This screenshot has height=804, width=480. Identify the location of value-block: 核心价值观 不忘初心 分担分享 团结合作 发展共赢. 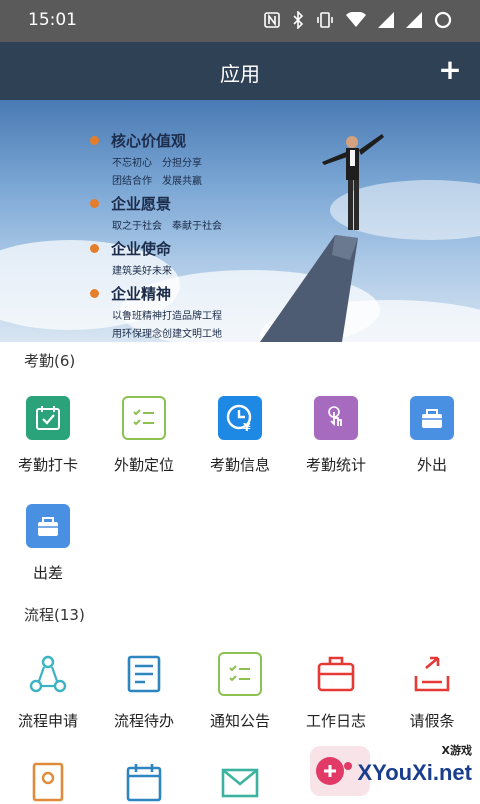
(156, 158).